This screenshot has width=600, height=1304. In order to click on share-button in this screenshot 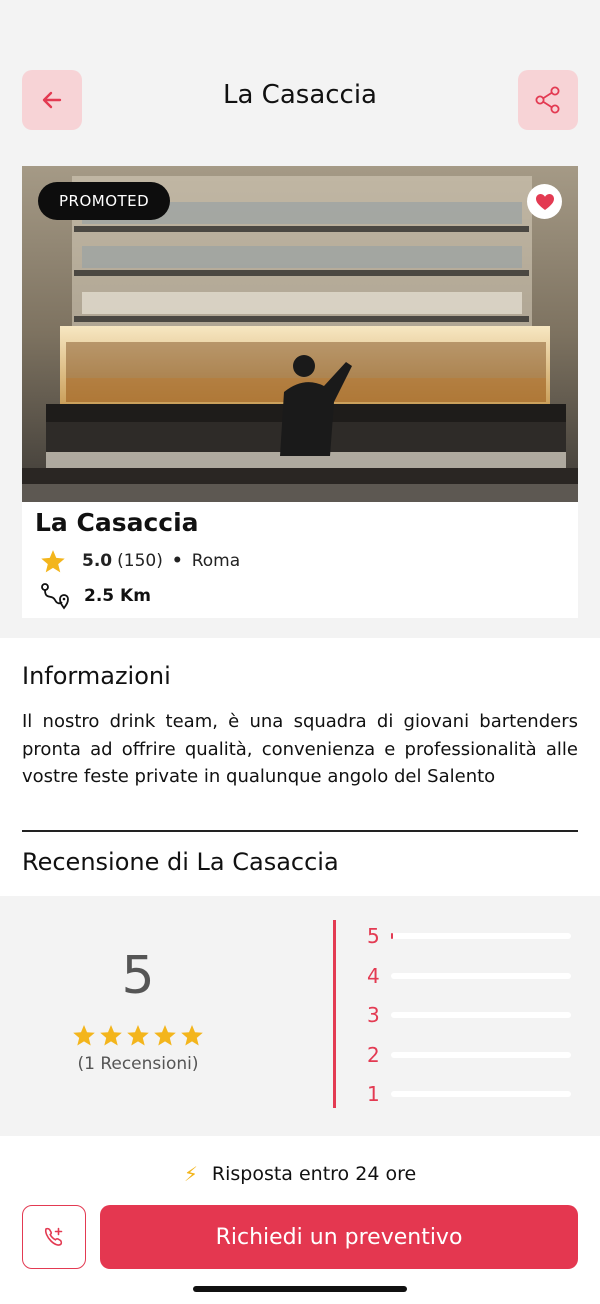, I will do `click(548, 100)`.